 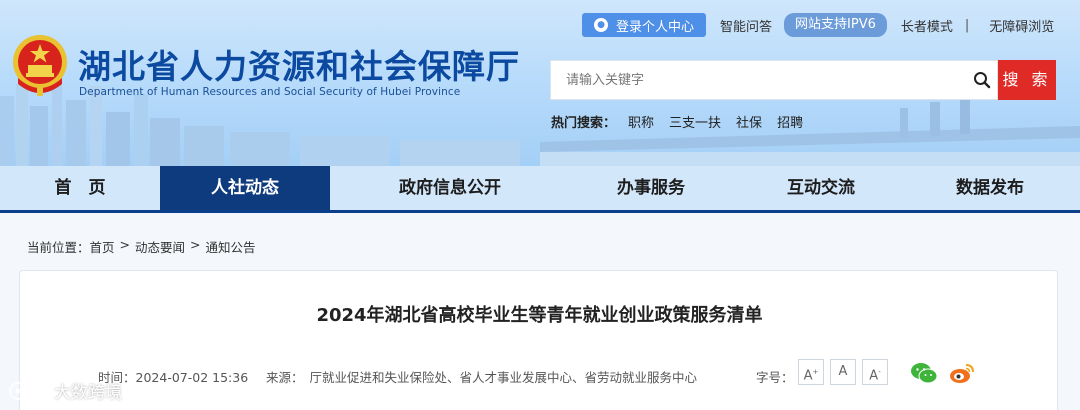 I want to click on watermark: 大数跨境, so click(x=65, y=390).